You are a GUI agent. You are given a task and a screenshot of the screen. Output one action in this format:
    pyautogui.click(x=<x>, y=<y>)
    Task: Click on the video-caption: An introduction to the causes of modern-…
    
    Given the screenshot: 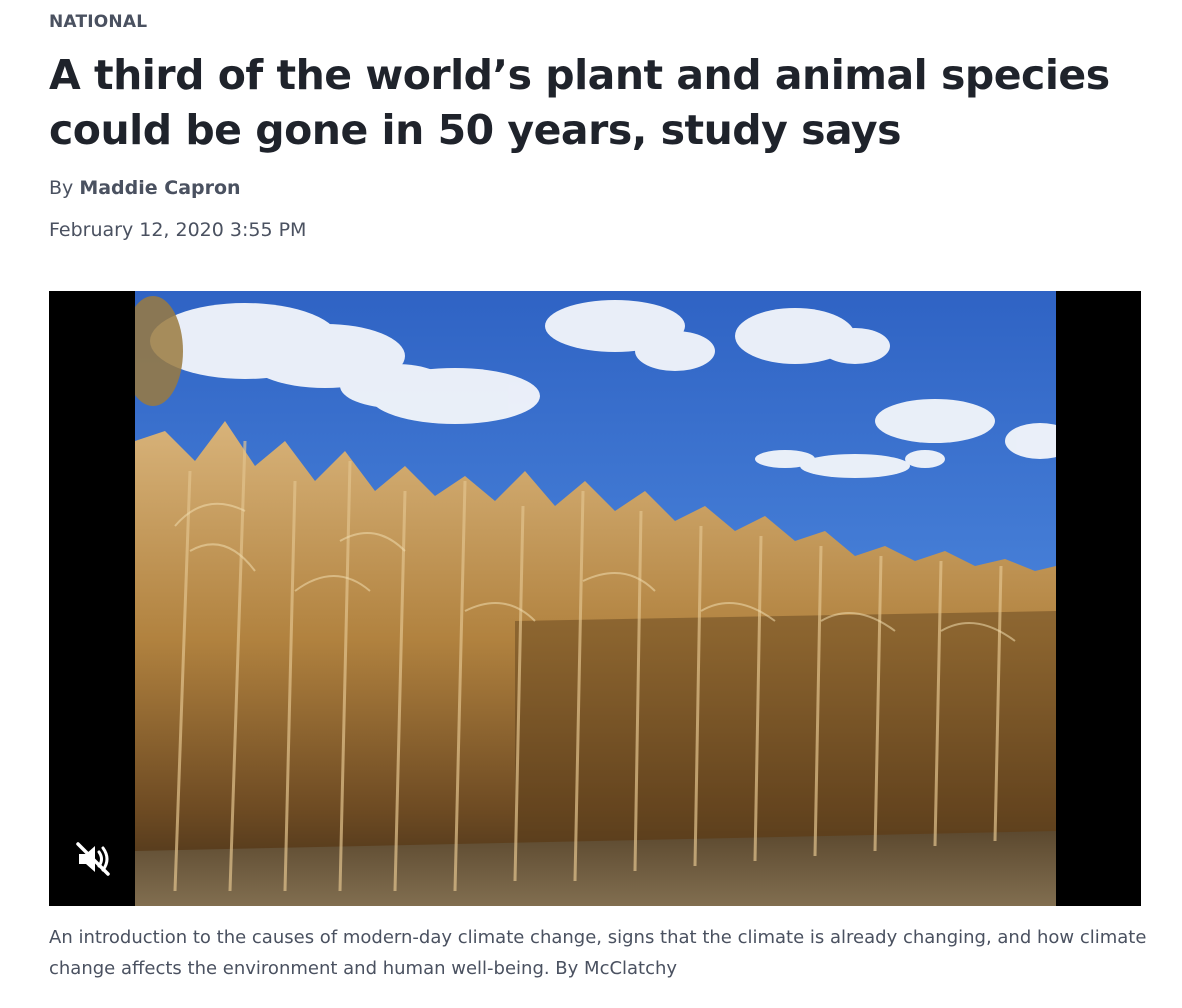 What is the action you would take?
    pyautogui.click(x=598, y=953)
    